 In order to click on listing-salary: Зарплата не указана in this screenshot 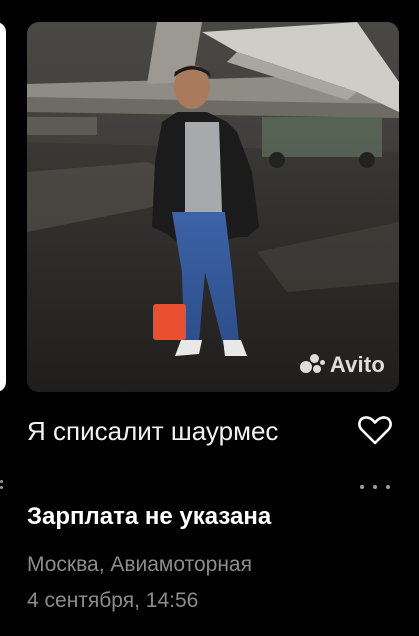, I will do `click(149, 516)`.